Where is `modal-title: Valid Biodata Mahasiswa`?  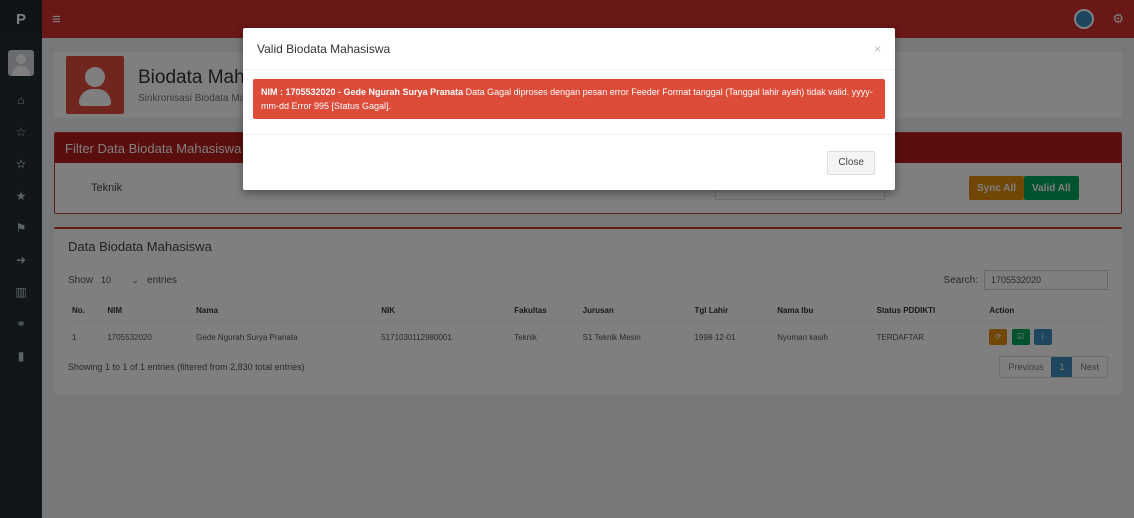 modal-title: Valid Biodata Mahasiswa is located at coordinates (324, 48).